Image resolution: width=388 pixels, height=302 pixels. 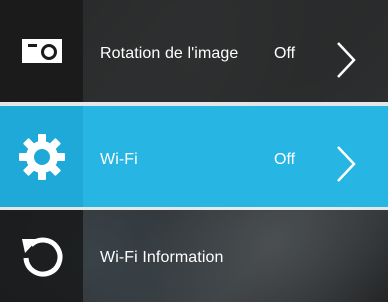 What do you see at coordinates (162, 257) in the screenshot?
I see `menu-item-label: Wi-Fi Information` at bounding box center [162, 257].